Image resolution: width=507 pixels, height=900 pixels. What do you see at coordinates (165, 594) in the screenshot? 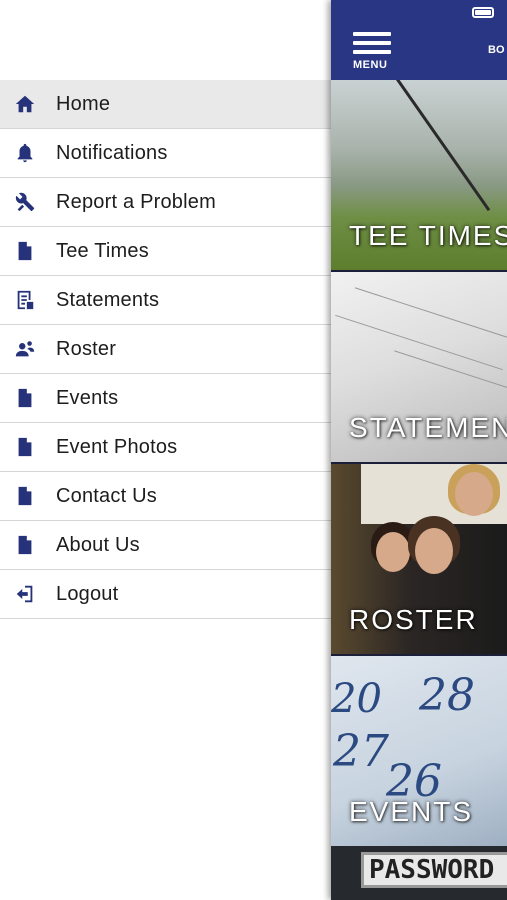
I see `drawer-item-logout: Logout` at bounding box center [165, 594].